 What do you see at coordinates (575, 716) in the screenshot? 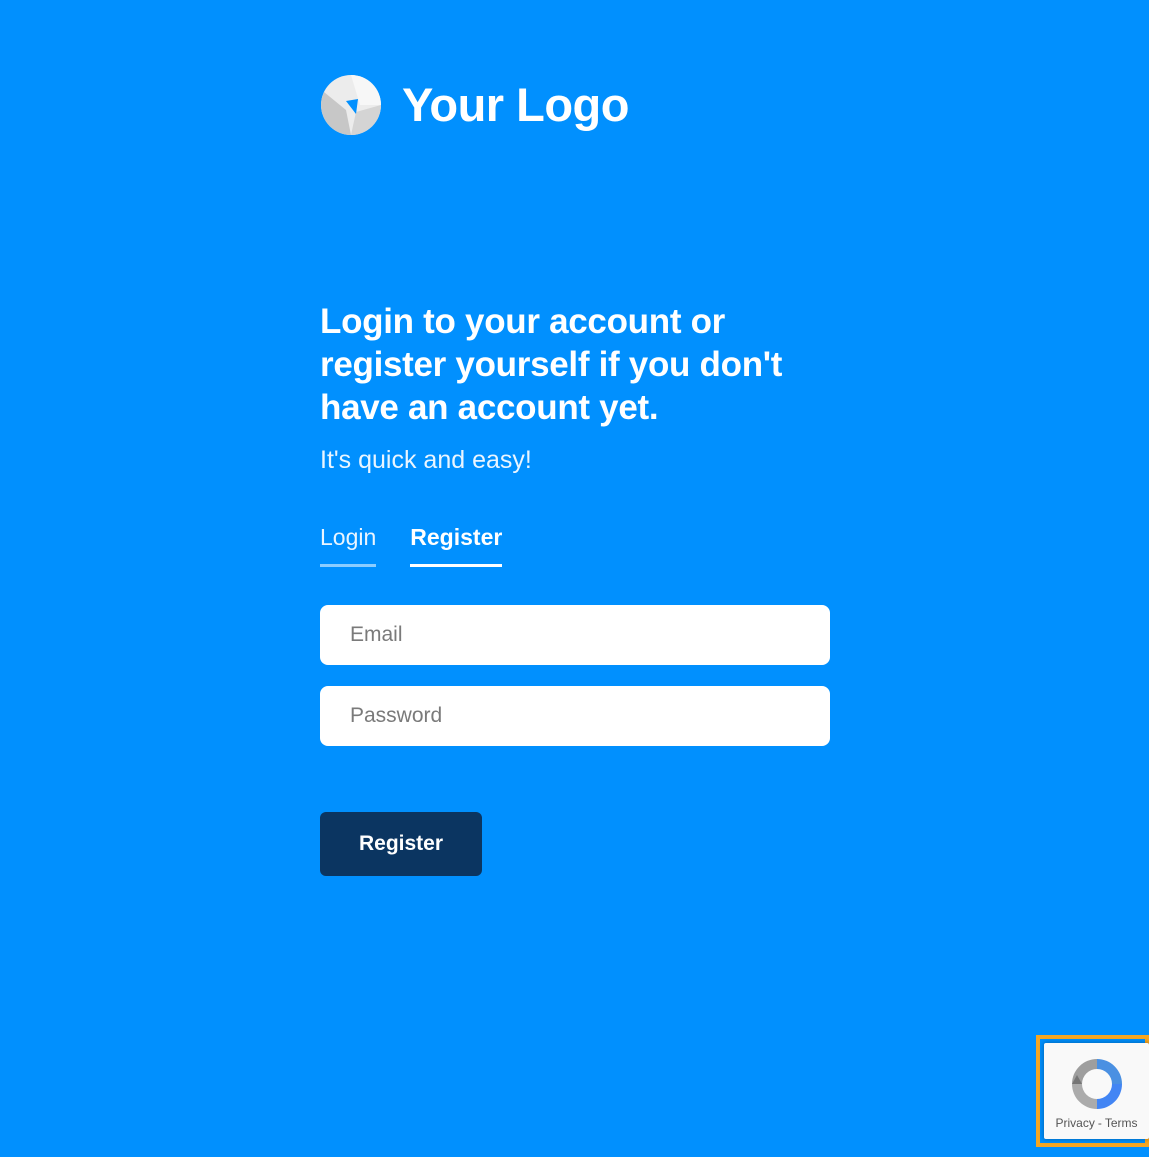
I see `password-field` at bounding box center [575, 716].